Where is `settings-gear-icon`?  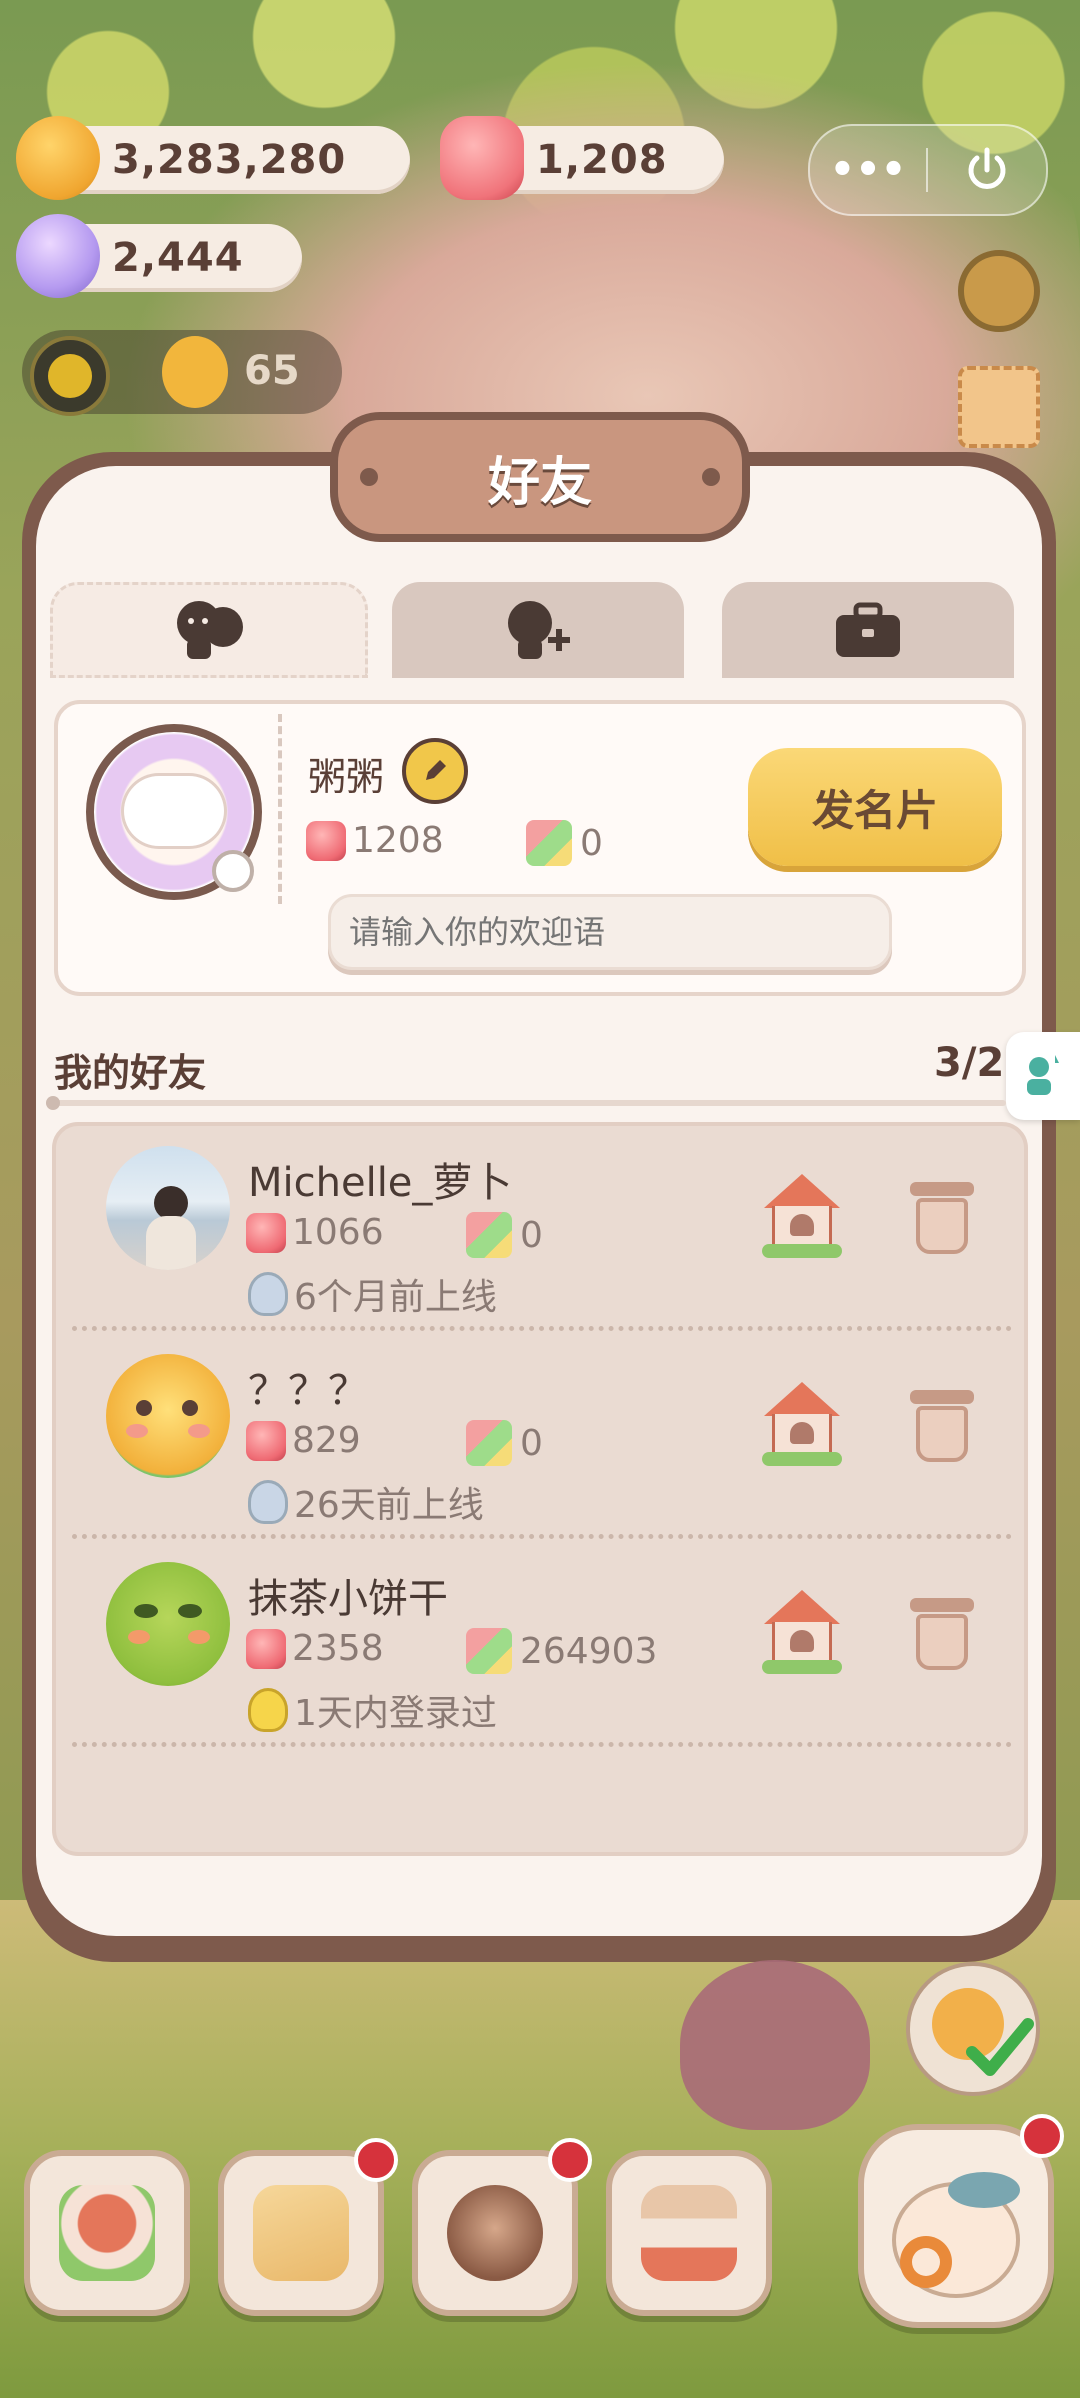 settings-gear-icon is located at coordinates (999, 291).